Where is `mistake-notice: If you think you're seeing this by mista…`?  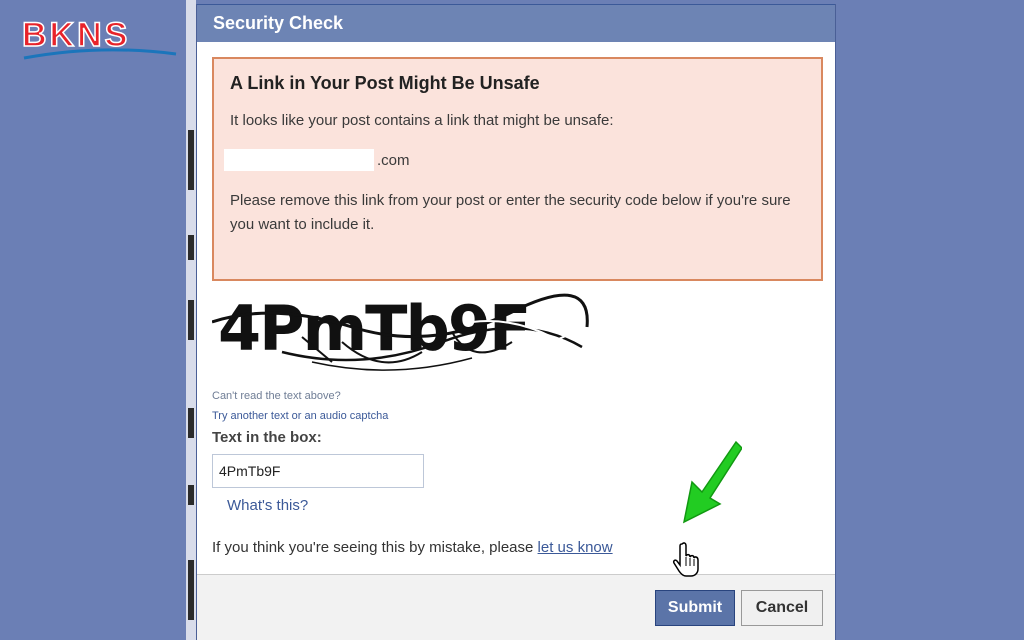 mistake-notice: If you think you're seeing this by mista… is located at coordinates (412, 547).